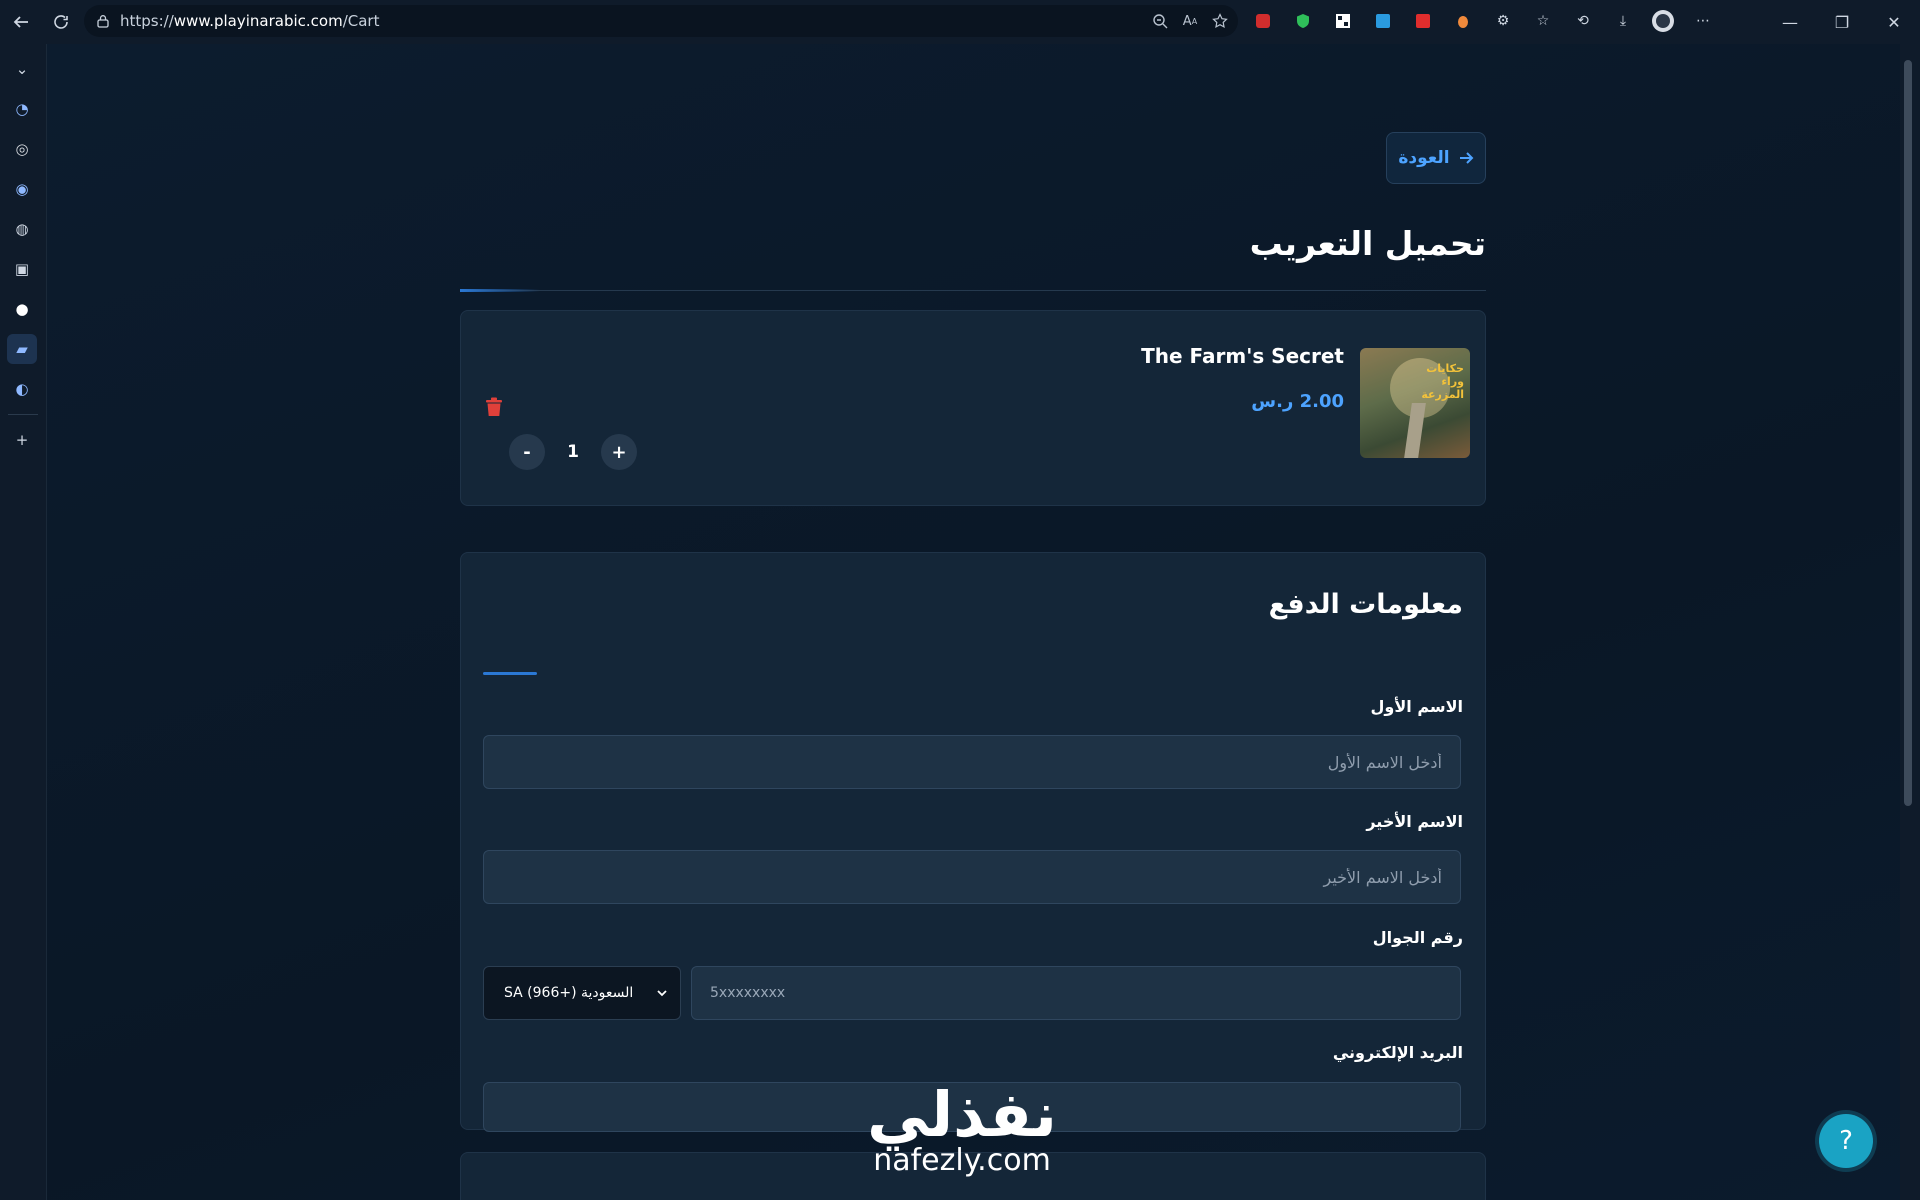 This screenshot has width=1920, height=1200. I want to click on quantity-value: 1, so click(573, 452).